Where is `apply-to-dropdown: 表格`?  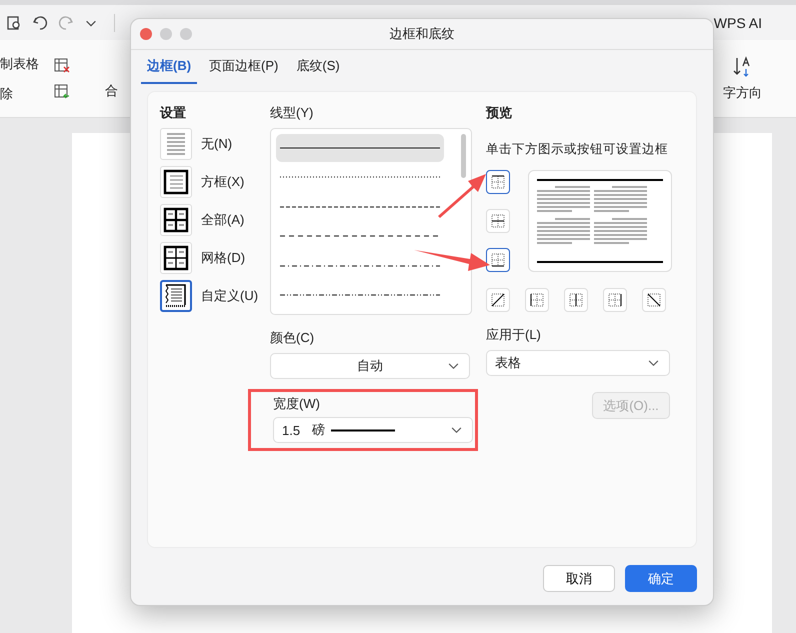
apply-to-dropdown: 表格 is located at coordinates (578, 363).